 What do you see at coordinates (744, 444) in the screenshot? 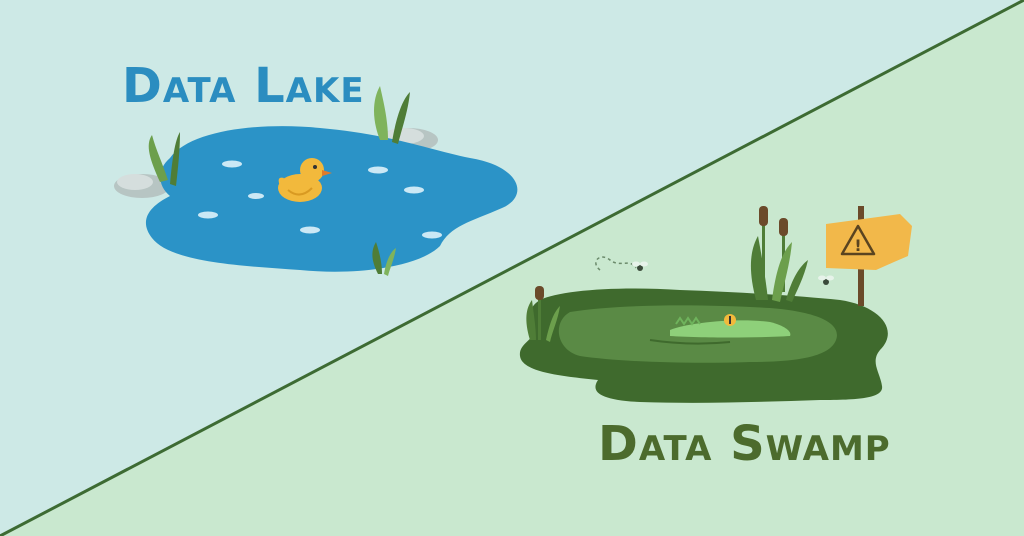
I see `swamp-title: Data Swamp` at bounding box center [744, 444].